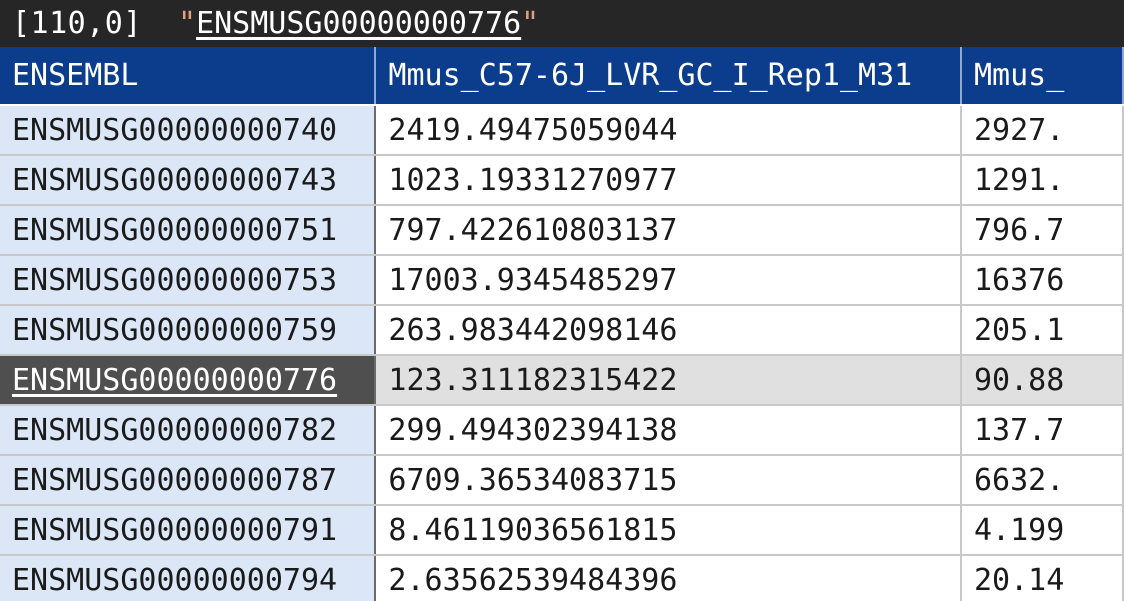 This screenshot has height=601, width=1124. What do you see at coordinates (1042, 430) in the screenshot?
I see `expression-value-cell: 137.7` at bounding box center [1042, 430].